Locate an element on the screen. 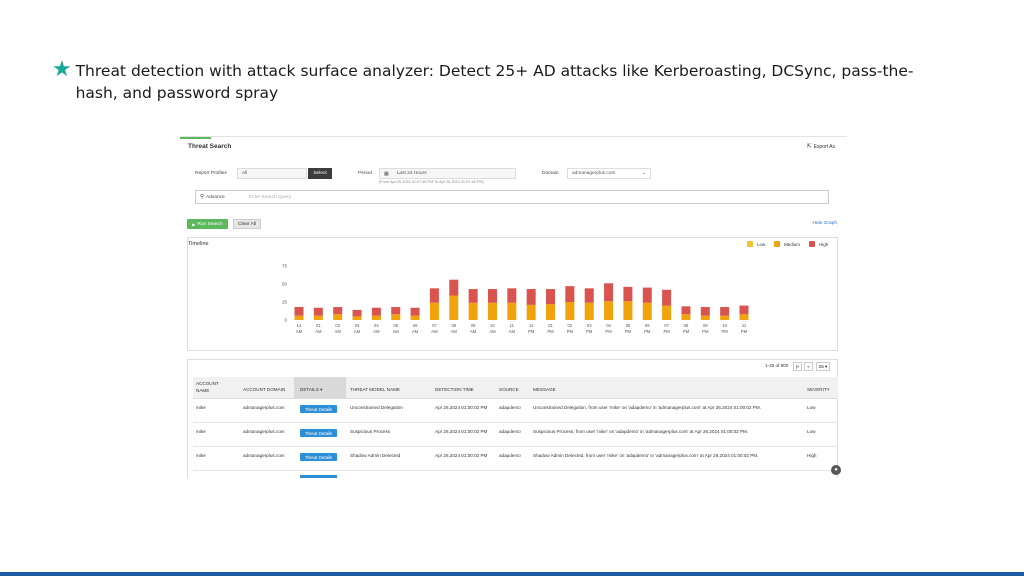 This screenshot has width=1024, height=576. first-page-button: |« is located at coordinates (797, 366).